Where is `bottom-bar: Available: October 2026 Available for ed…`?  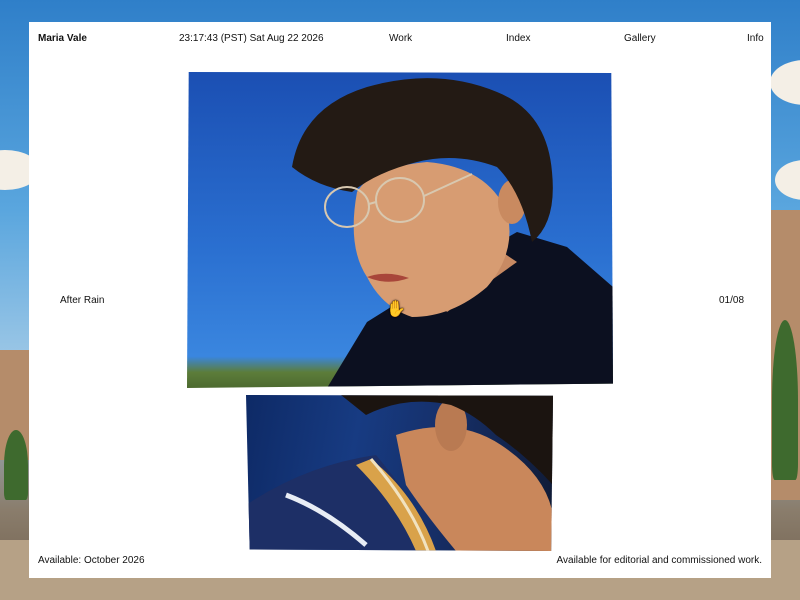
bottom-bar: Available: October 2026 Available for ed… is located at coordinates (400, 562).